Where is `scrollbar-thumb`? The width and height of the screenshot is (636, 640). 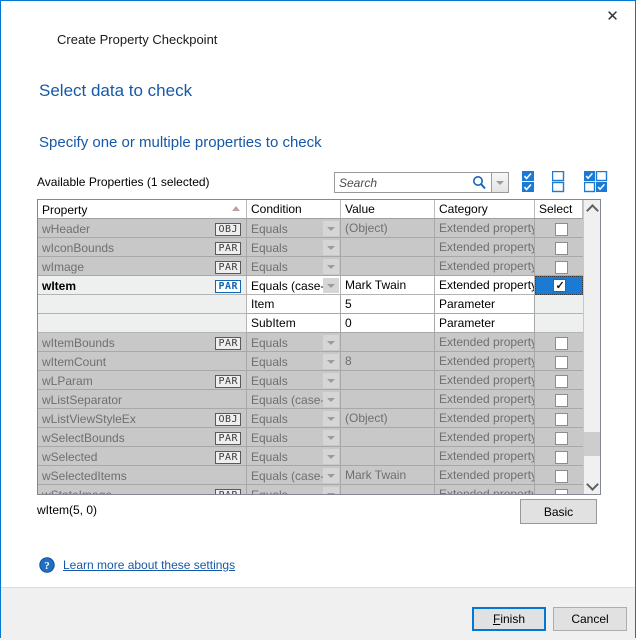 scrollbar-thumb is located at coordinates (592, 444).